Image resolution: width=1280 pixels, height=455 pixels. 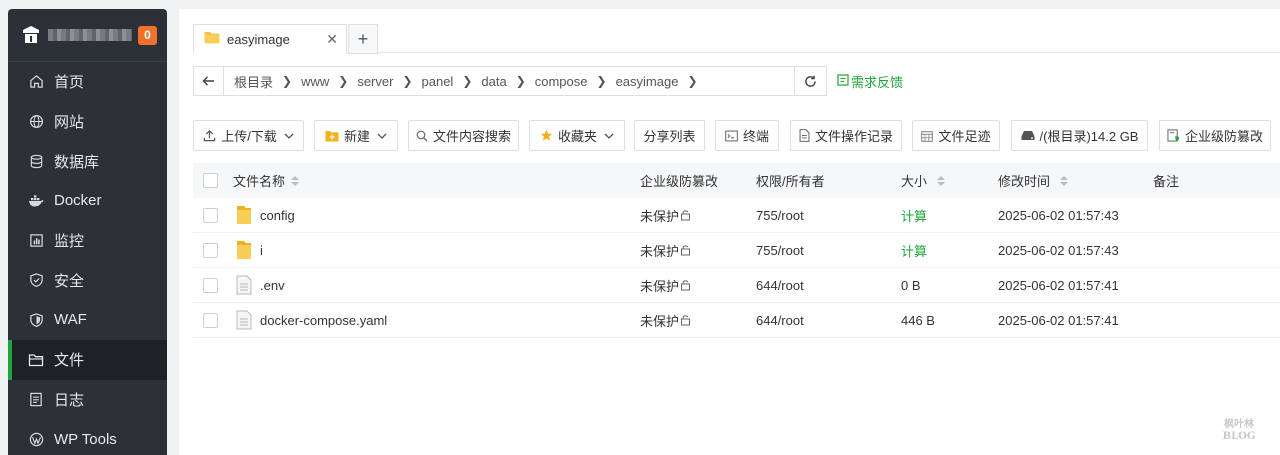 I want to click on sidebar-item-label: 网站, so click(x=69, y=123).